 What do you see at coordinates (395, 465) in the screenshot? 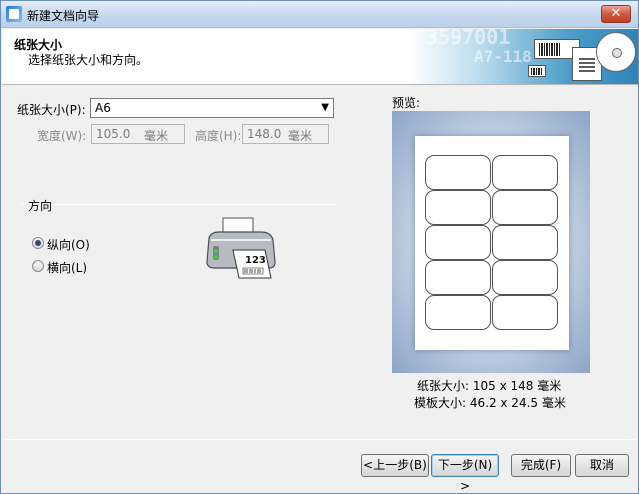
I see `back-button: <上一步(B)` at bounding box center [395, 465].